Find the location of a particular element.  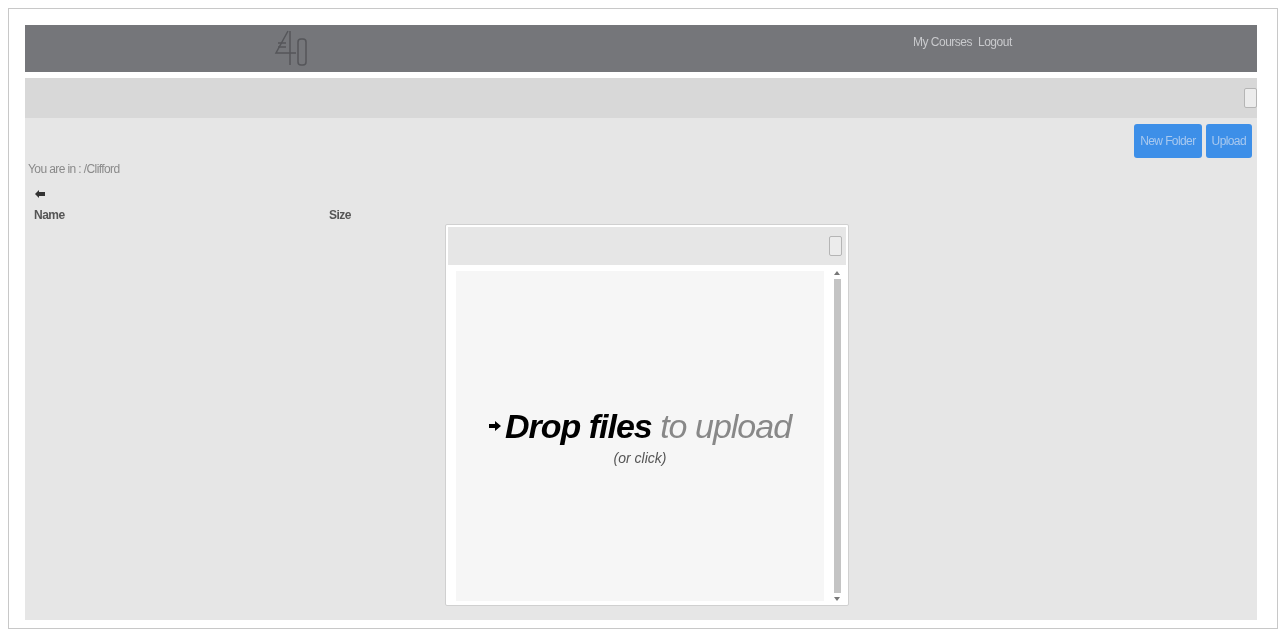

nav-link: Logout is located at coordinates (995, 42).